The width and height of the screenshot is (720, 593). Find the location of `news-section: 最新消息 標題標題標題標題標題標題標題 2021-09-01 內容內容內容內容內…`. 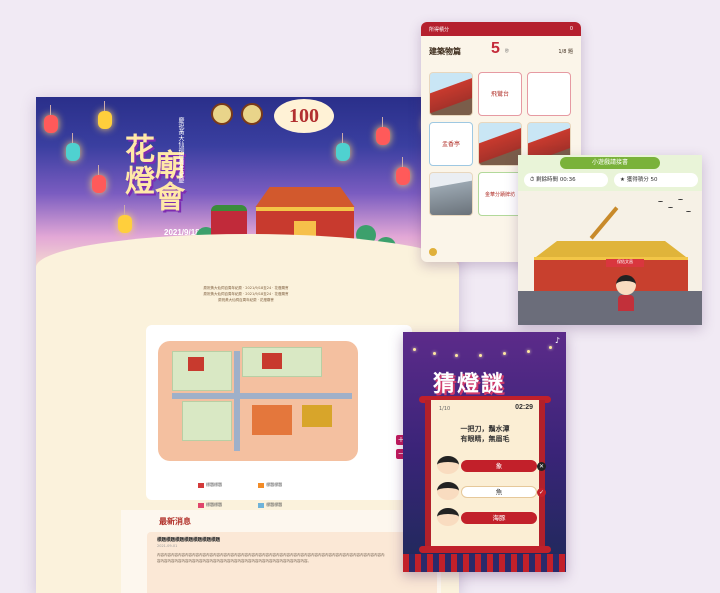

news-section: 最新消息 標題標題標題標題標題標題標題 2021-09-01 內容內容內容內容內… is located at coordinates (281, 551).